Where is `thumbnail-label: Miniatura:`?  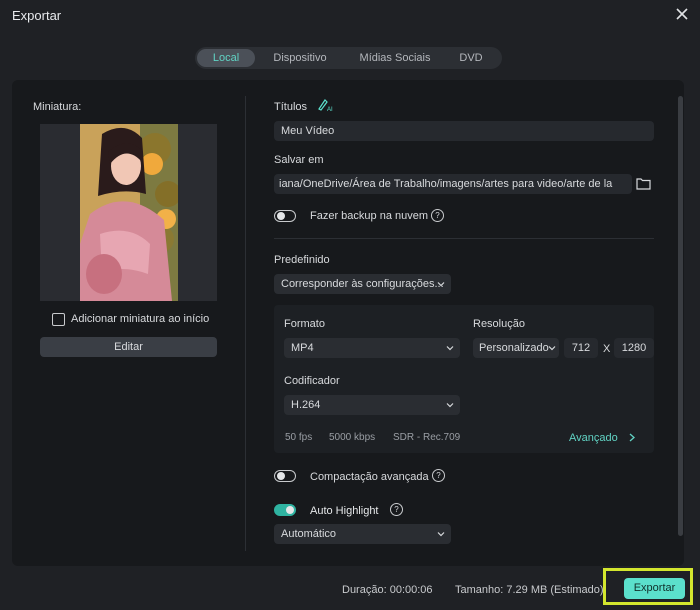 thumbnail-label: Miniatura: is located at coordinates (57, 107).